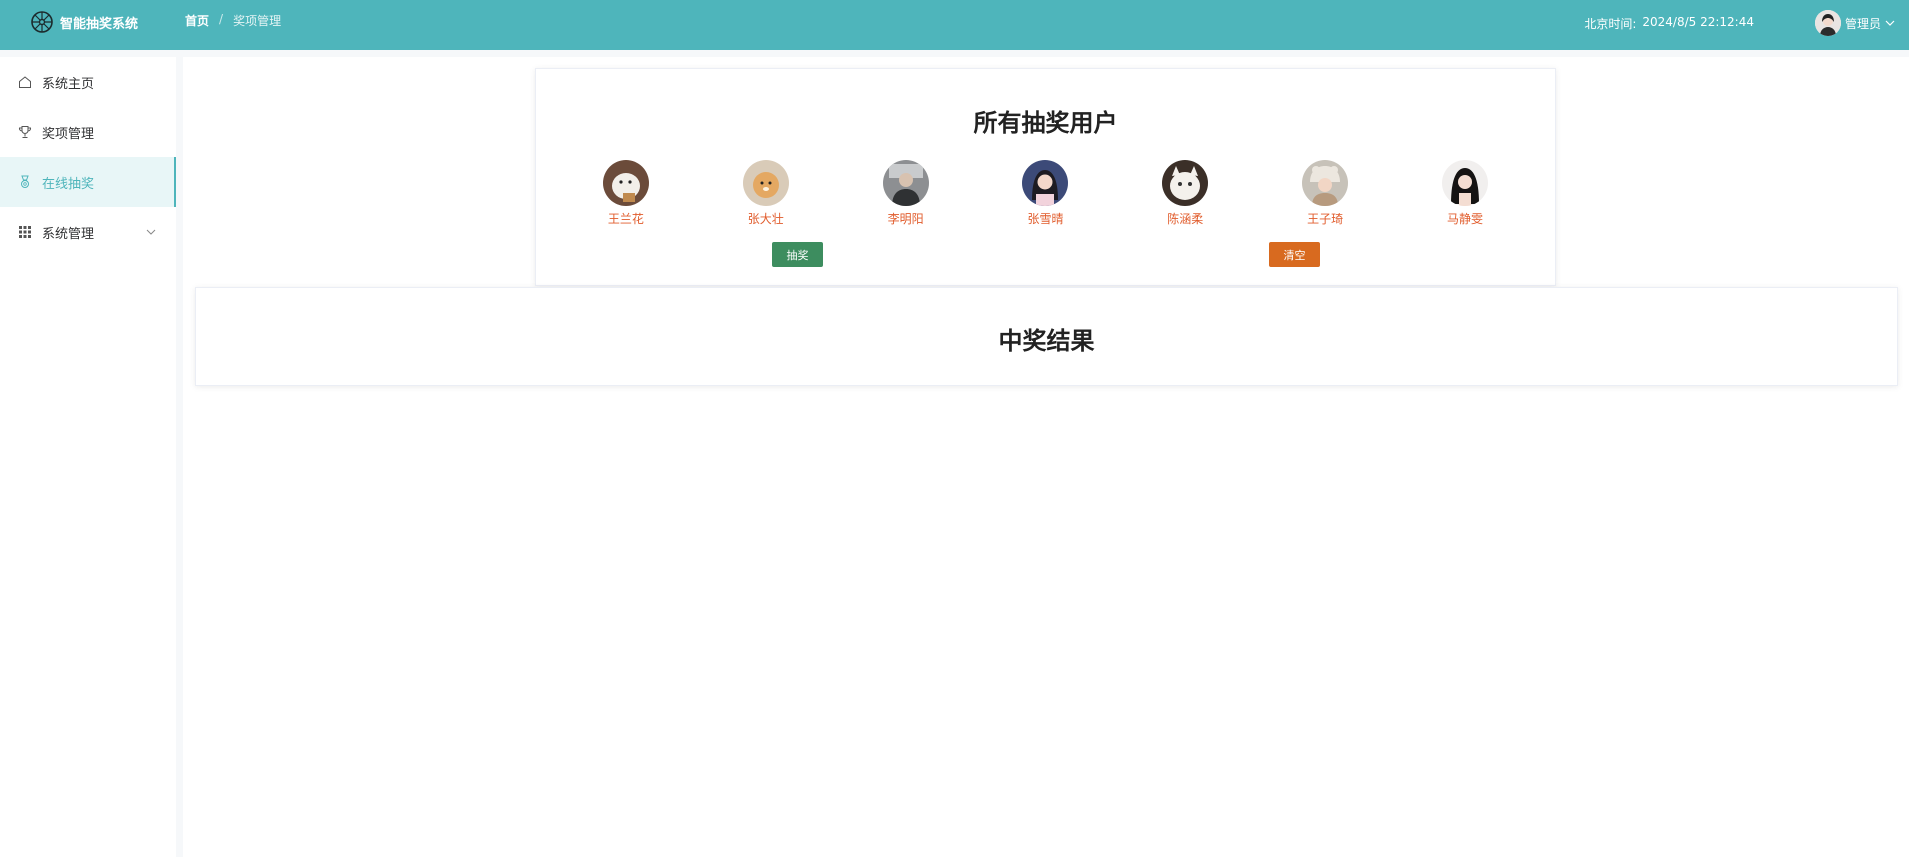 The width and height of the screenshot is (1909, 857). I want to click on sidebar-item-online-draw: 在线抽奖, so click(88, 182).